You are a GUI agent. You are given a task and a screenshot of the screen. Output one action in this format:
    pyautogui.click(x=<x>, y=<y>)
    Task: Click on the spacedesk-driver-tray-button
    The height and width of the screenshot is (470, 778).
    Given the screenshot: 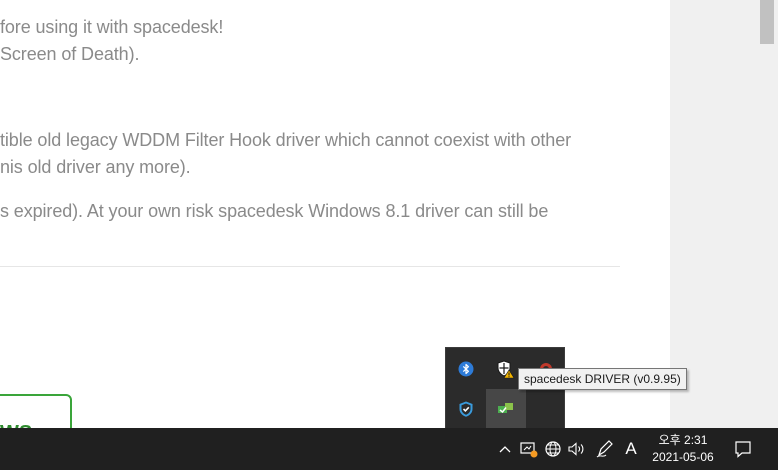 What is the action you would take?
    pyautogui.click(x=506, y=409)
    